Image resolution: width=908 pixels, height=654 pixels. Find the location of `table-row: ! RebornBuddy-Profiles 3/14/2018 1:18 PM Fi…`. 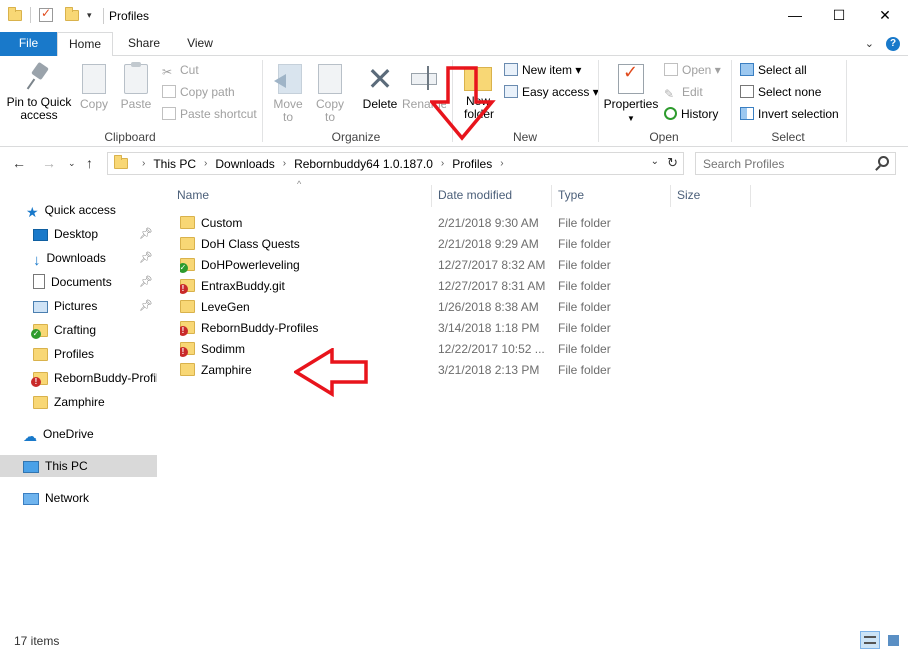

table-row: ! RebornBuddy-Profiles 3/14/2018 1:18 PM Fi… is located at coordinates (527, 328).